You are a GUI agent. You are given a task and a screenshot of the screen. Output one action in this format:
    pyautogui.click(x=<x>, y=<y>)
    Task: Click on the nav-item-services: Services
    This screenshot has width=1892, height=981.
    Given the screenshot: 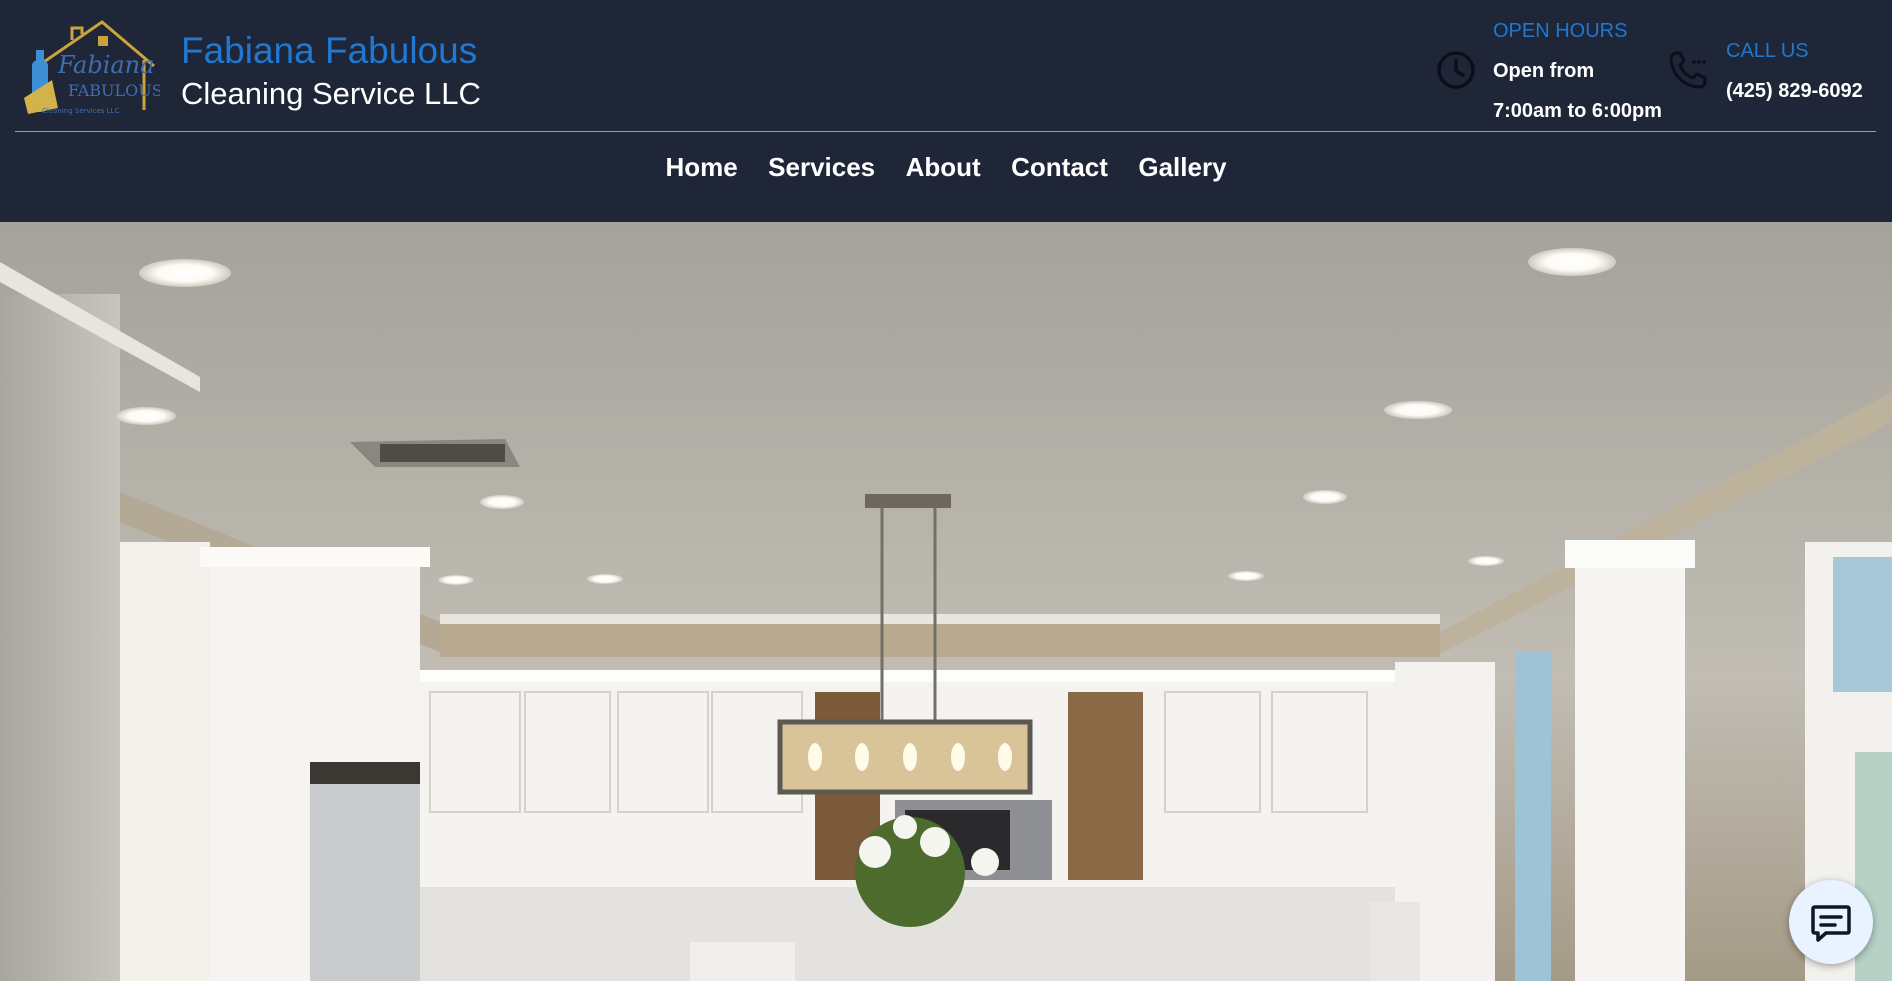 What is the action you would take?
    pyautogui.click(x=821, y=167)
    